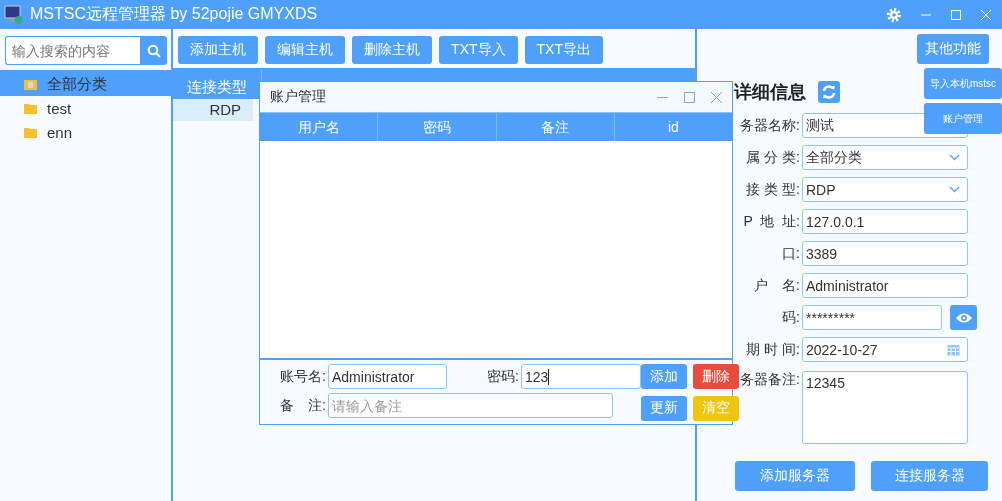  What do you see at coordinates (298, 97) in the screenshot?
I see `dialog-title: 账户管理` at bounding box center [298, 97].